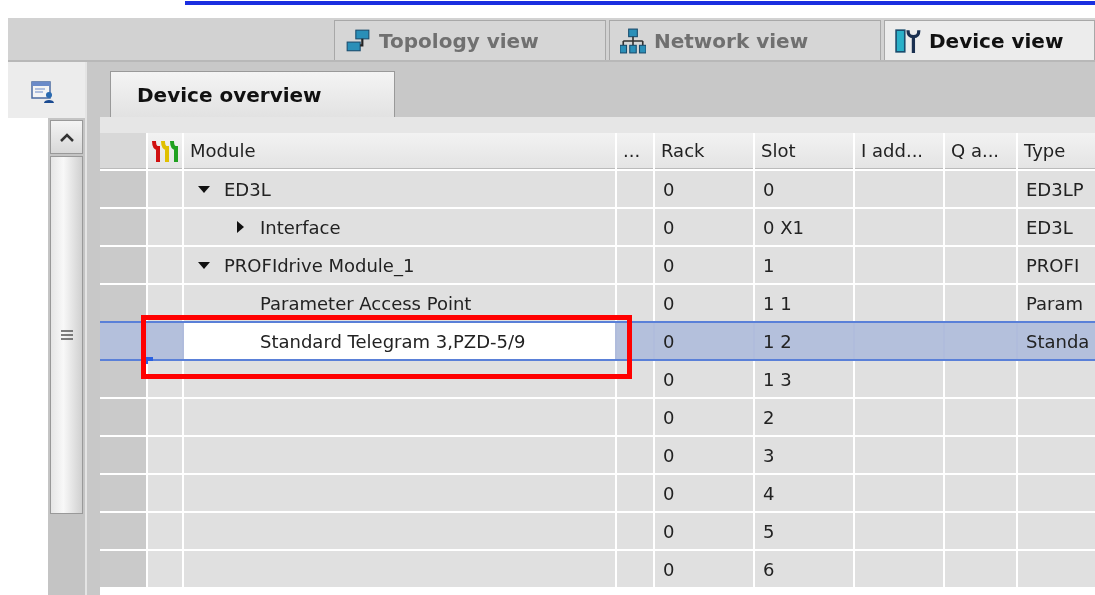 This screenshot has width=1095, height=595. I want to click on table-cell: 5, so click(804, 531).